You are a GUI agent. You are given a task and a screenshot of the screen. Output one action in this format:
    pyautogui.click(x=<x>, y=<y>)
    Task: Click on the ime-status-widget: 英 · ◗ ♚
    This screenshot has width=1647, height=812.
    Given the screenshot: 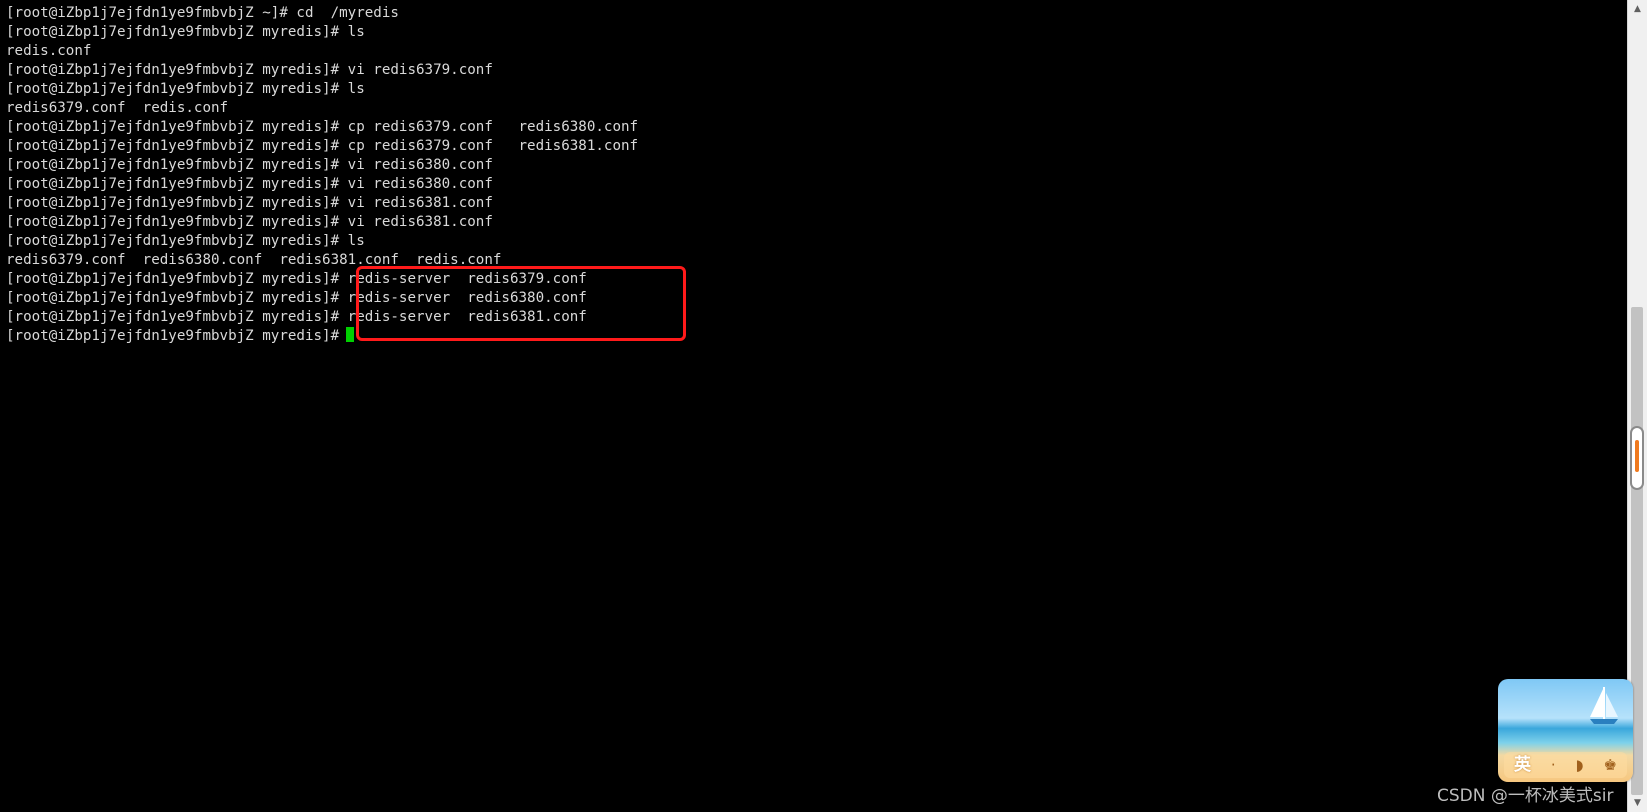 What is the action you would take?
    pyautogui.click(x=1565, y=730)
    